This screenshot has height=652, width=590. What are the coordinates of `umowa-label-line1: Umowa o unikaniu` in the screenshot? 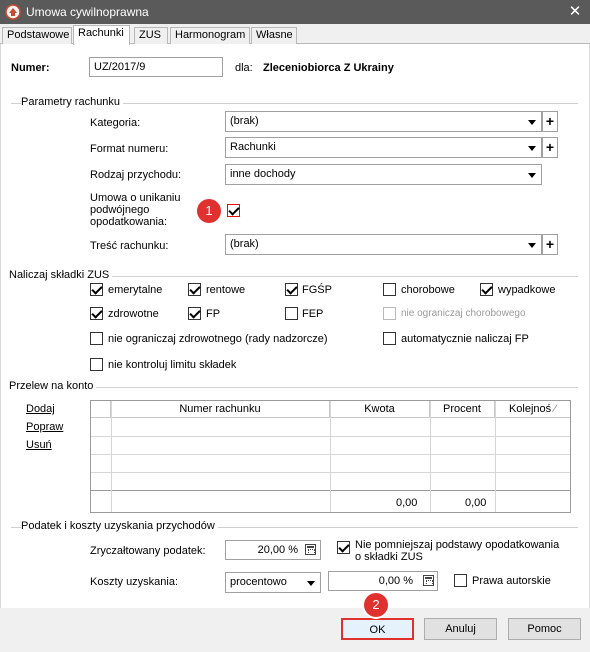 It's located at (135, 198).